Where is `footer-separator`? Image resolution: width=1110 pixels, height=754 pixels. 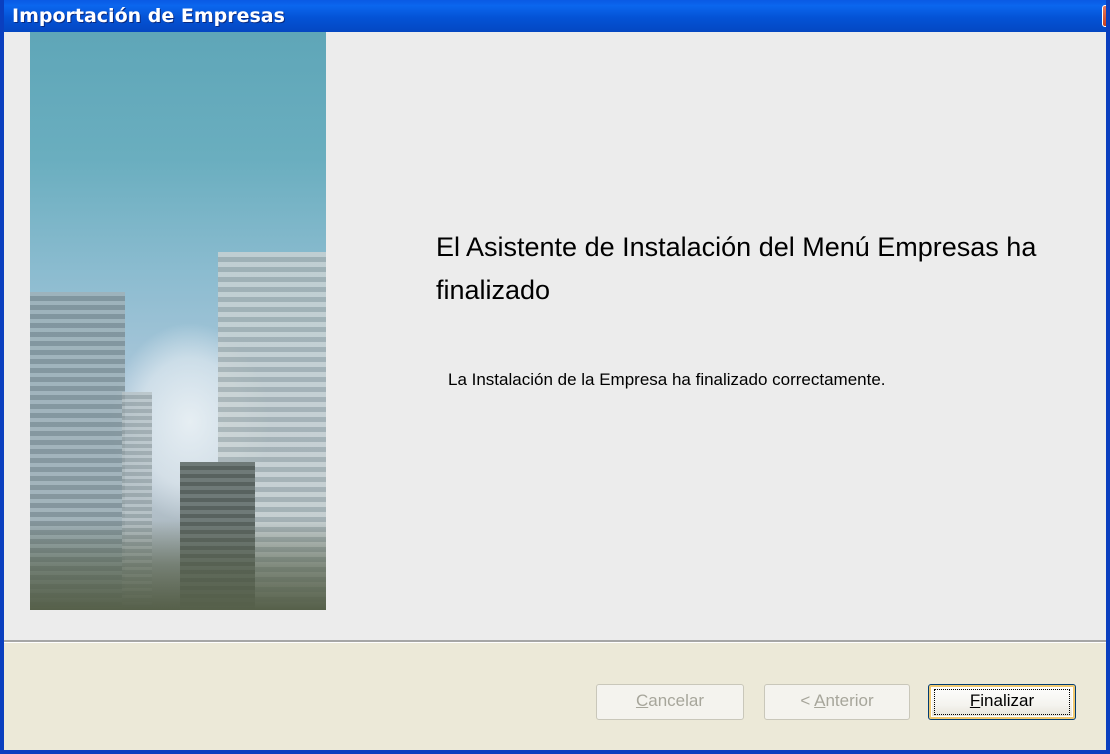 footer-separator is located at coordinates (555, 641).